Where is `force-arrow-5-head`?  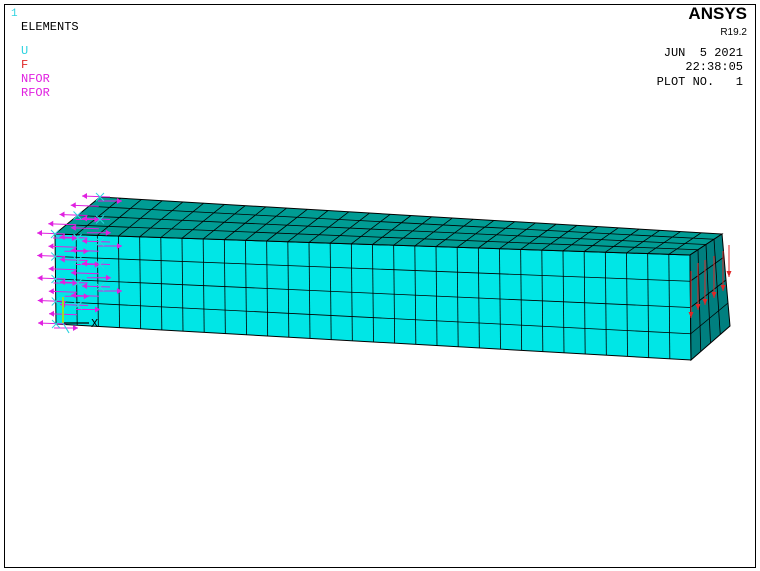
force-arrow-5-head is located at coordinates (729, 274).